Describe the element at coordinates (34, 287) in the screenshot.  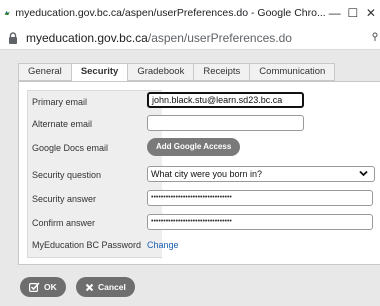
I see `checkbox-check-icon` at that location.